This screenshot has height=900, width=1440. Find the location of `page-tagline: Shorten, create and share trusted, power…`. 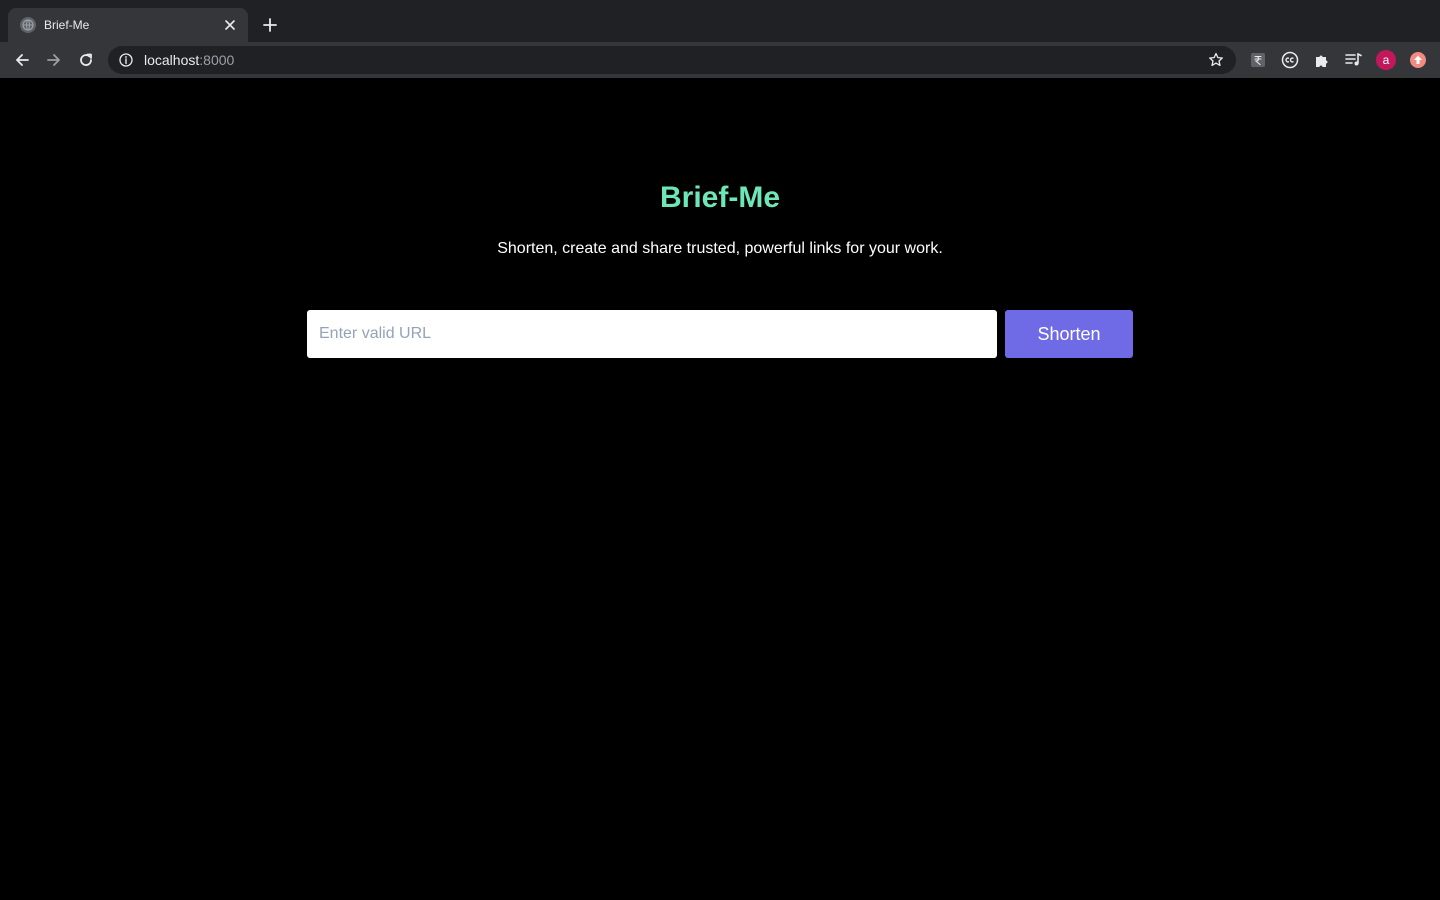

page-tagline: Shorten, create and share trusted, power… is located at coordinates (720, 248).